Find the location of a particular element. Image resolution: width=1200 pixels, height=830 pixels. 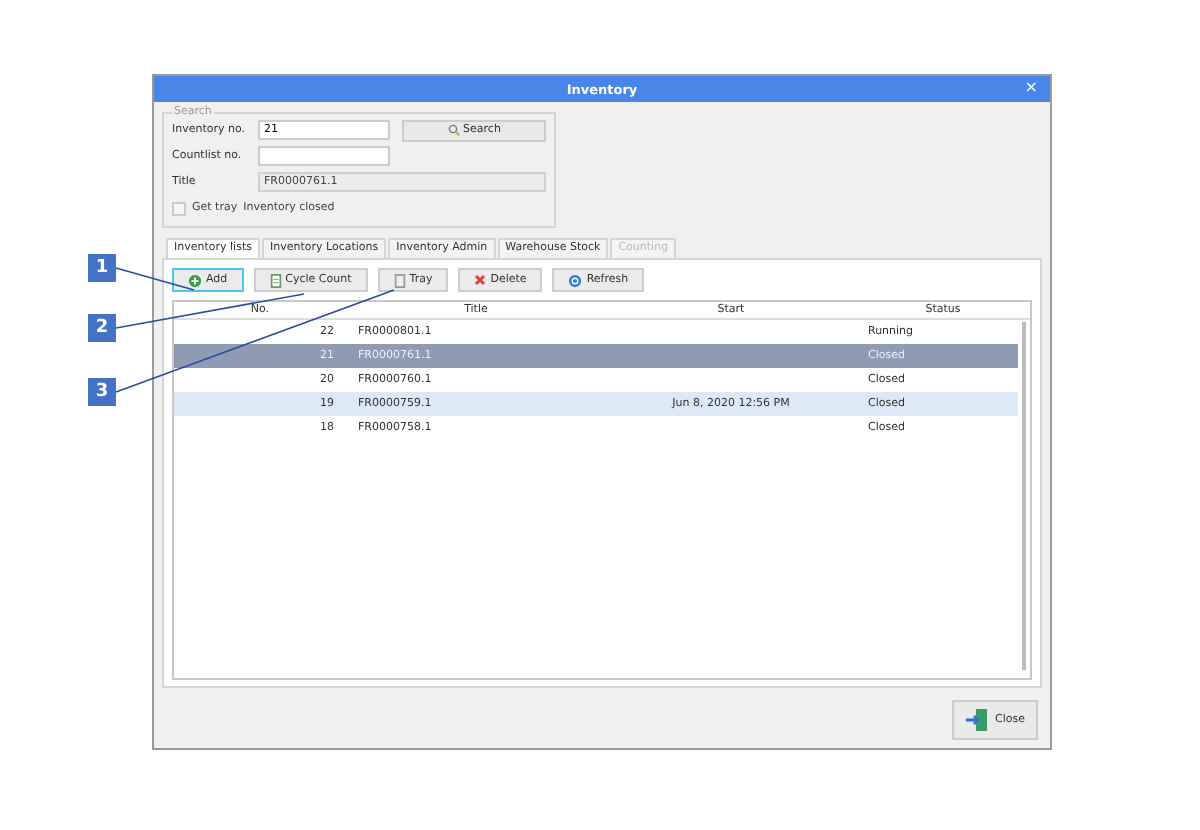

callout-number: 2 is located at coordinates (102, 328).